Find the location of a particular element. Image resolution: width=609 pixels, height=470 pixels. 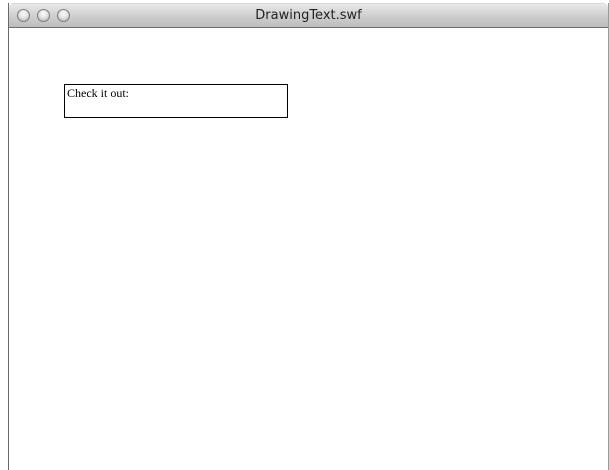

title-bar: DrawingText.swf is located at coordinates (308, 15).